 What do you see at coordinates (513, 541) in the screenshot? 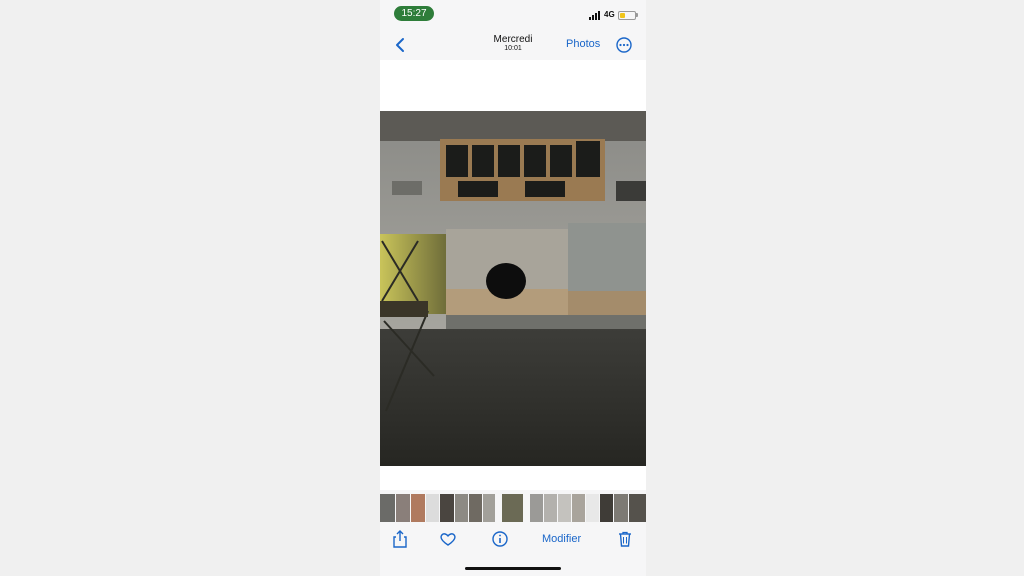
I see `bottom-toolbar` at bounding box center [513, 541].